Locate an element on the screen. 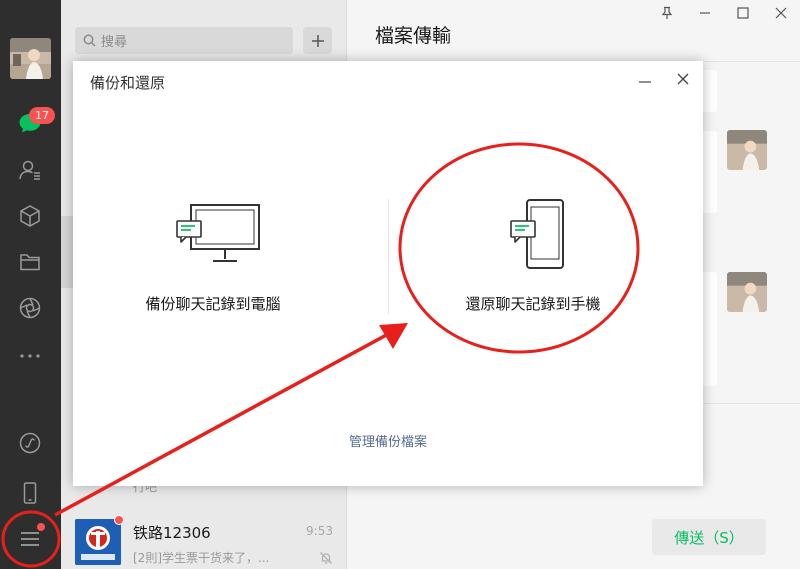 The width and height of the screenshot is (800, 569). maximize-icon is located at coordinates (743, 13).